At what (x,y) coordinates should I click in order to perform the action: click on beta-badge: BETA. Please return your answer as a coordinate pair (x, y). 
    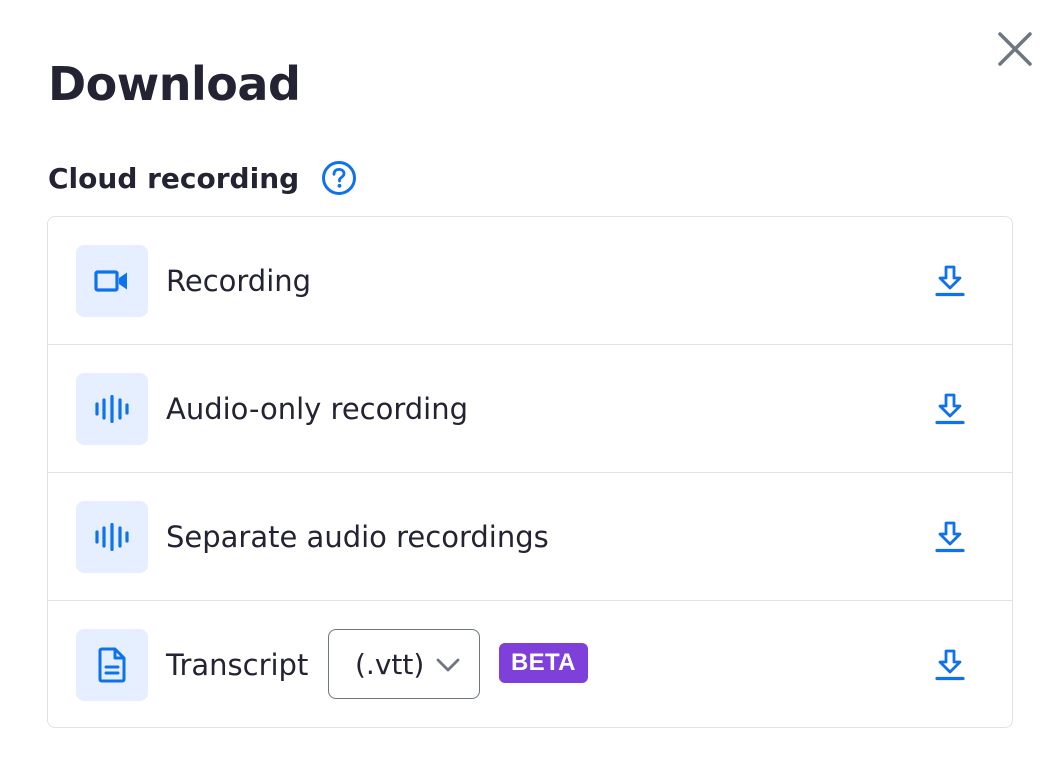
    Looking at the image, I should click on (543, 663).